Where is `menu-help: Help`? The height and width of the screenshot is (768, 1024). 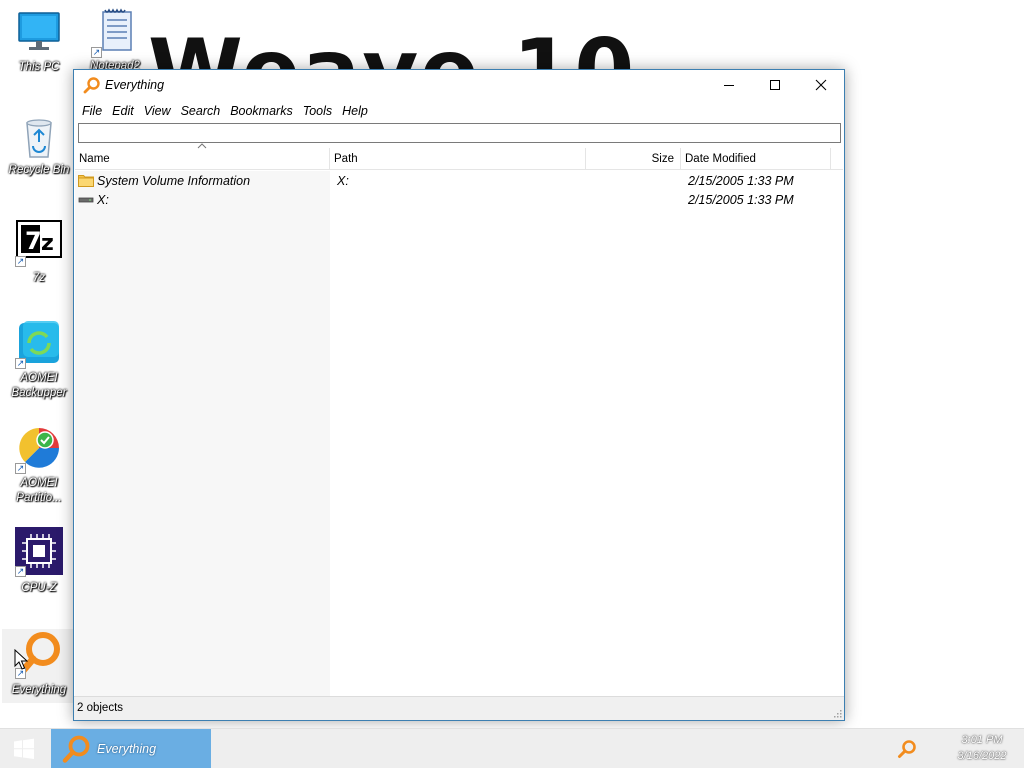 menu-help: Help is located at coordinates (355, 111).